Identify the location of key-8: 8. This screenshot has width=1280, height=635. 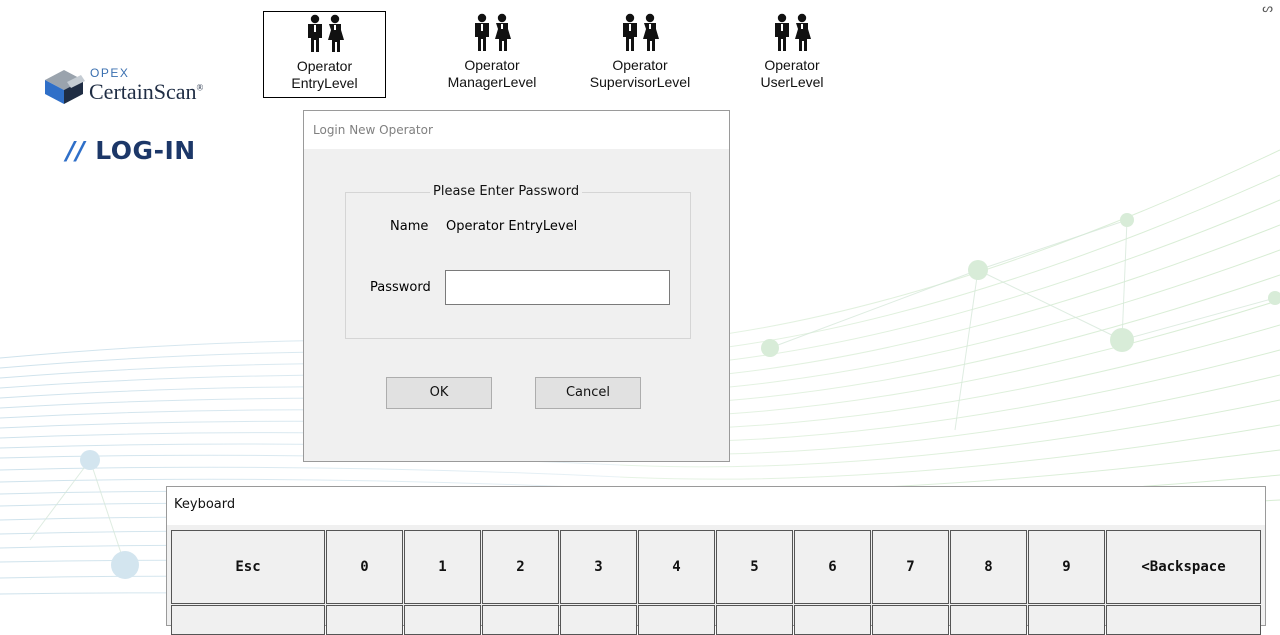
(988, 567).